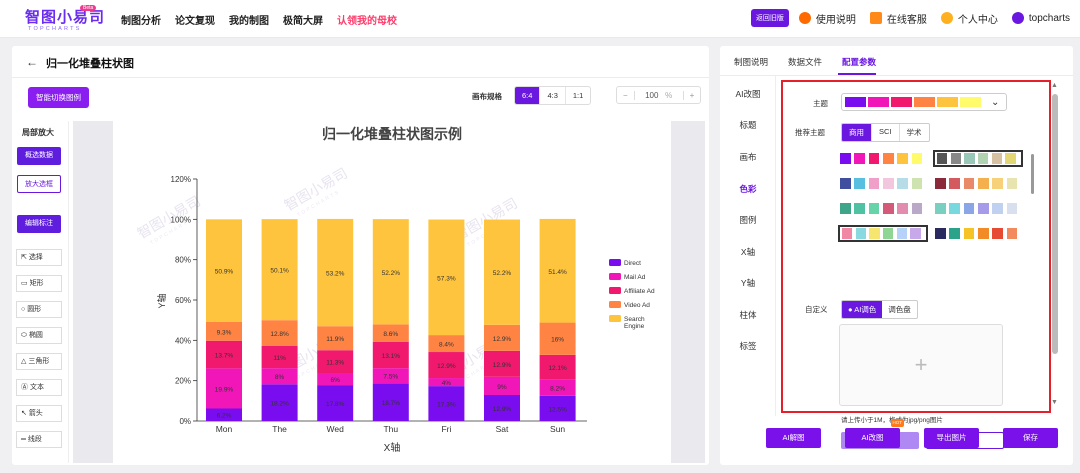  What do you see at coordinates (897, 423) in the screenshot?
I see `hot-badge: HOT` at bounding box center [897, 423].